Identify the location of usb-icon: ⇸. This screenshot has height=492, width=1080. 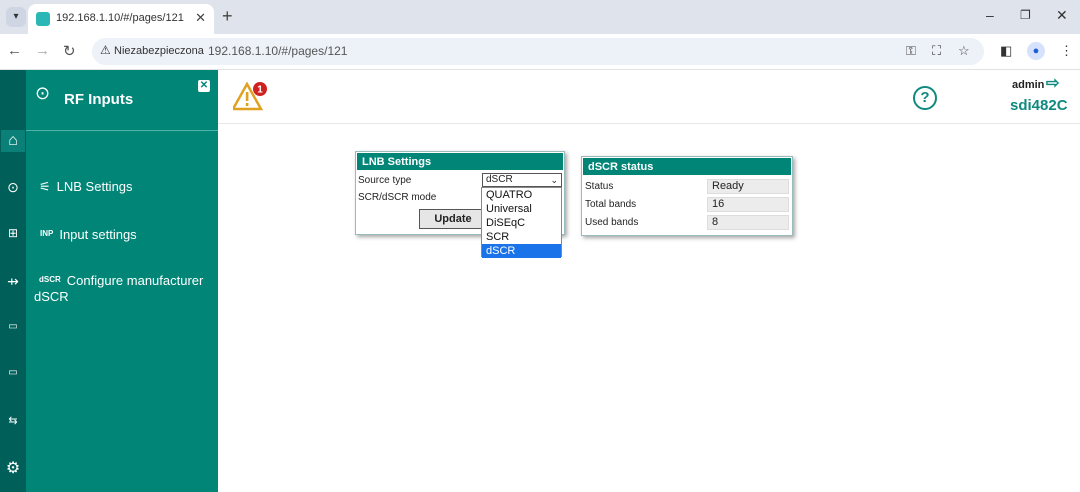
(13, 281).